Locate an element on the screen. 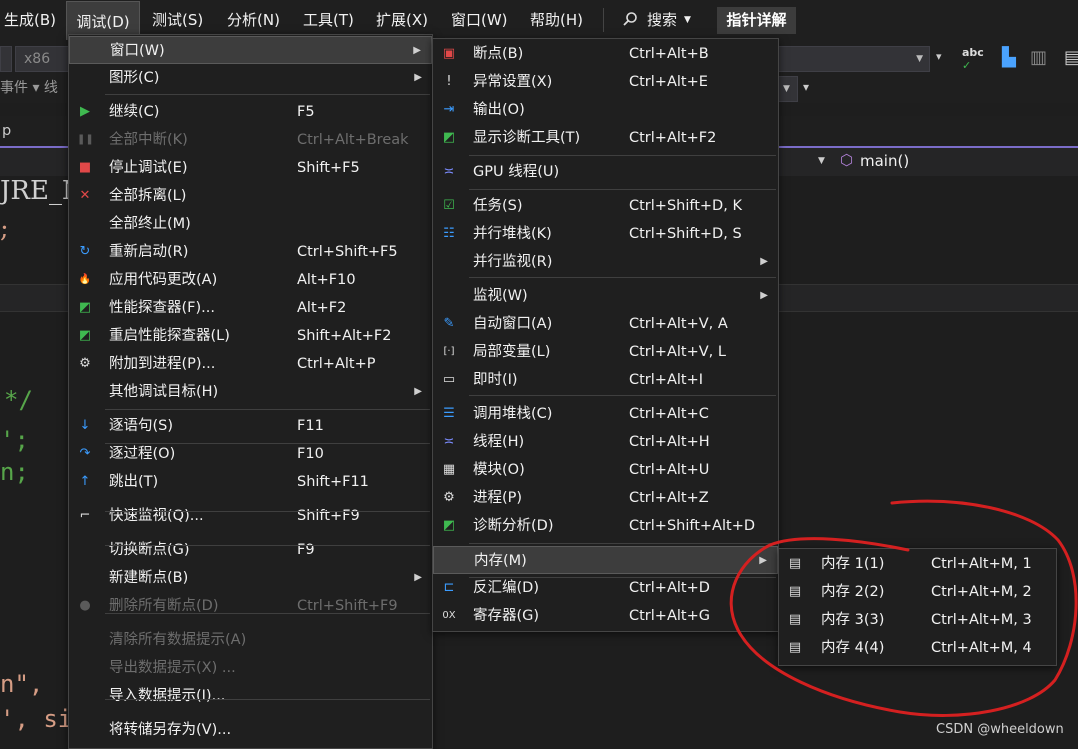  window-menu-item-shortcut: Ctrl+Alt+B is located at coordinates (669, 54).